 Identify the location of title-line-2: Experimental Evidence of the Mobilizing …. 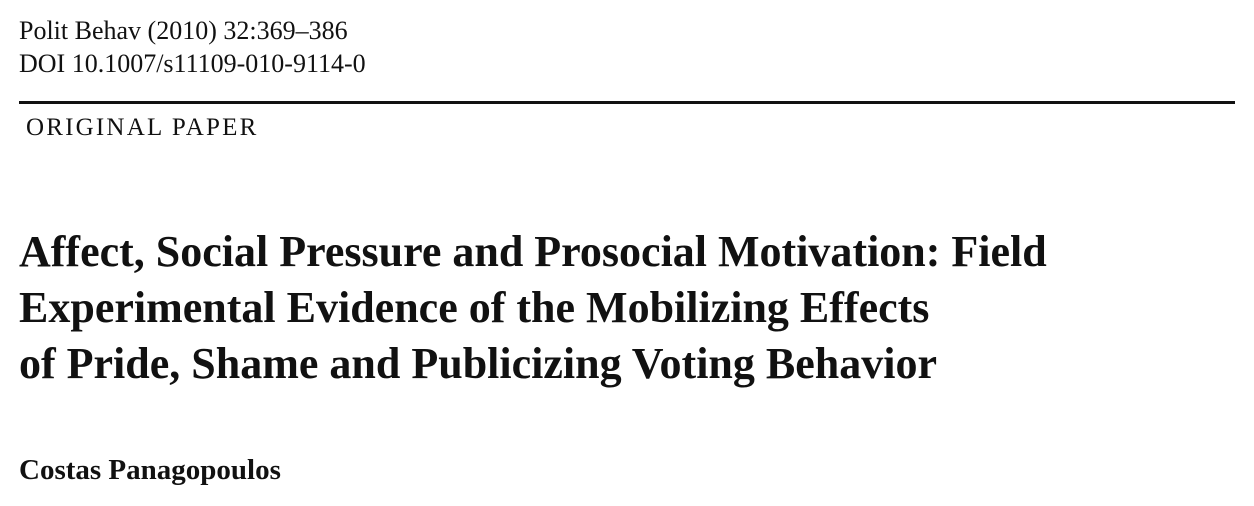
(474, 307).